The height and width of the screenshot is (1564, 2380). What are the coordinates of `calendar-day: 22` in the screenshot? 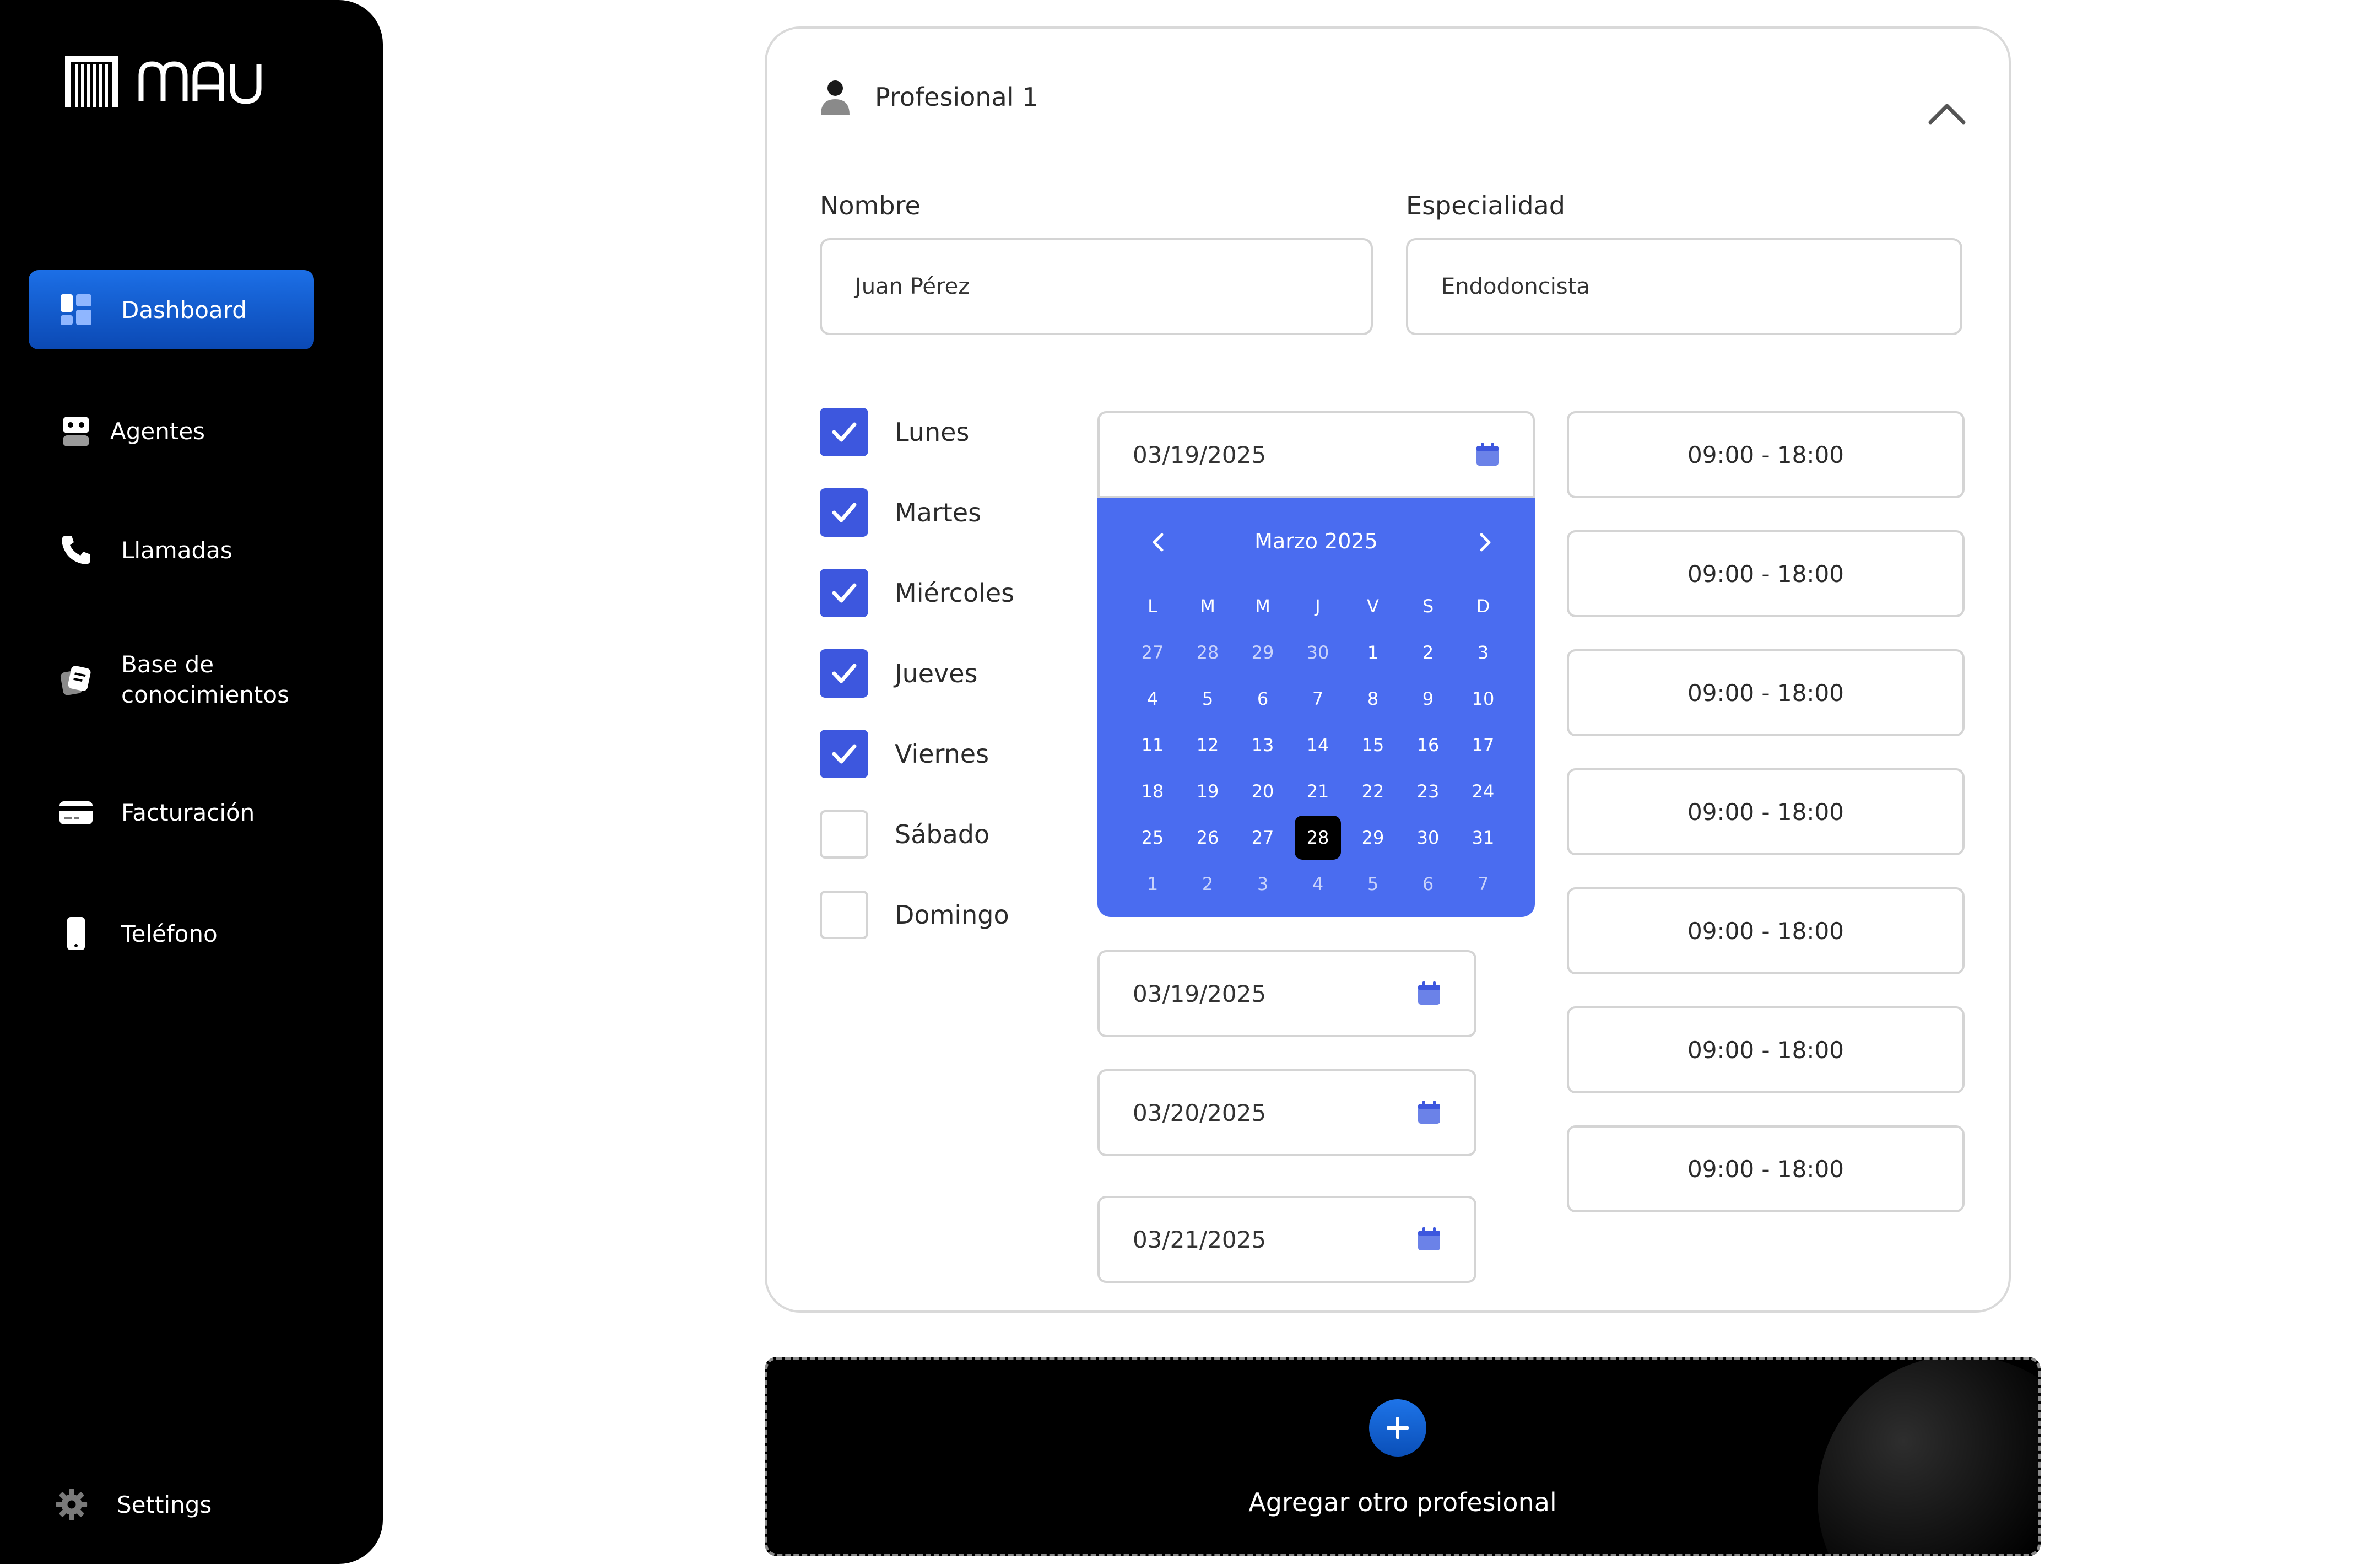 It's located at (1372, 791).